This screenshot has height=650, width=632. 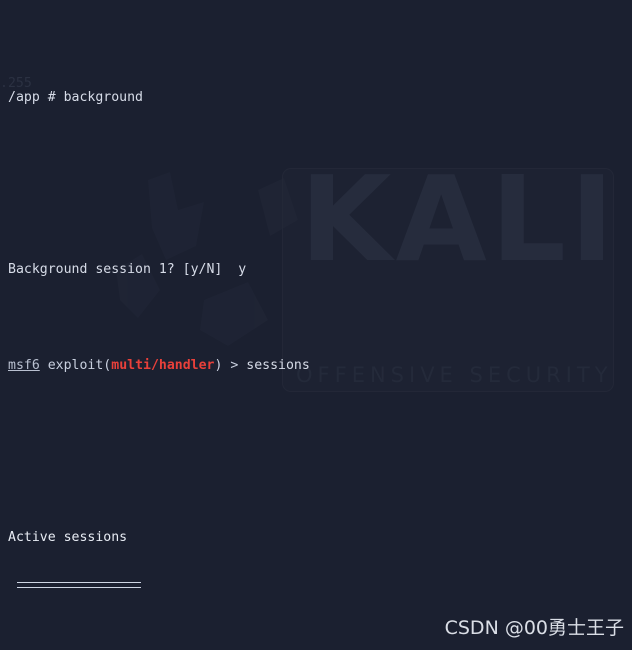 I want to click on active-sessions-label-1: Active sessions, so click(x=68, y=537).